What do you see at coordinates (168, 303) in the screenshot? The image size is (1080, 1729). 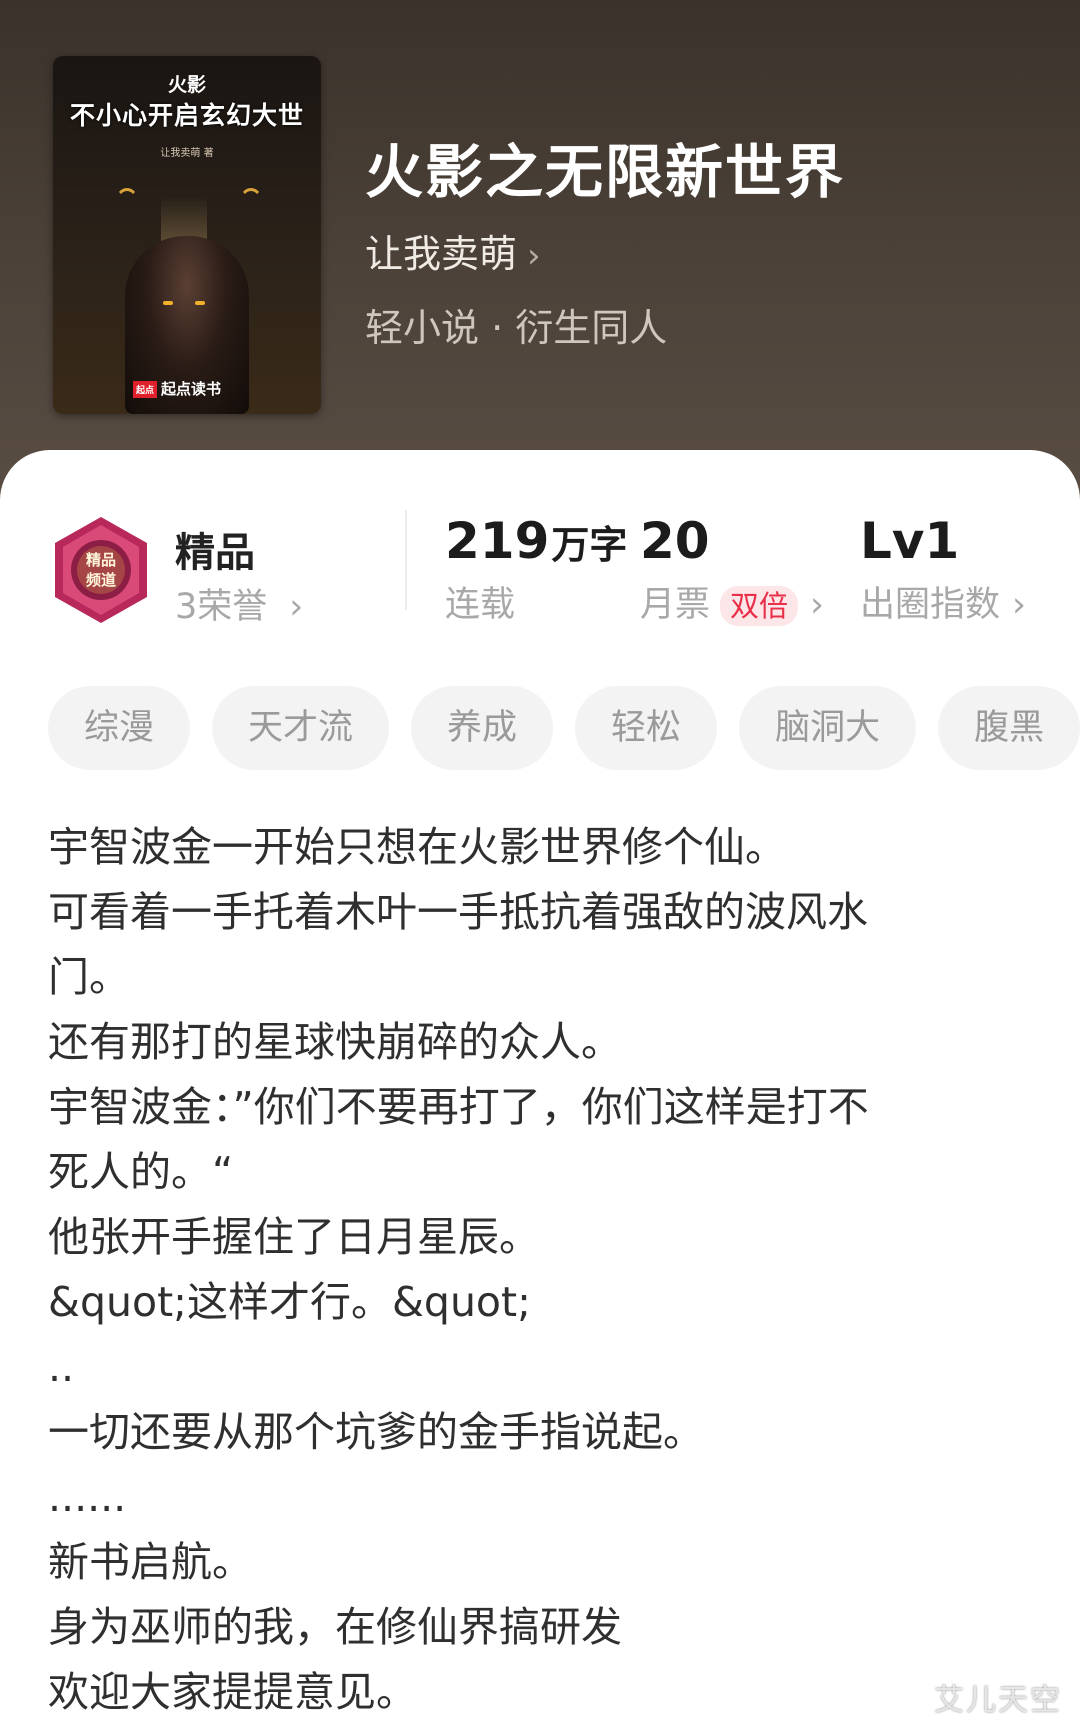 I see `cover-eye-left` at bounding box center [168, 303].